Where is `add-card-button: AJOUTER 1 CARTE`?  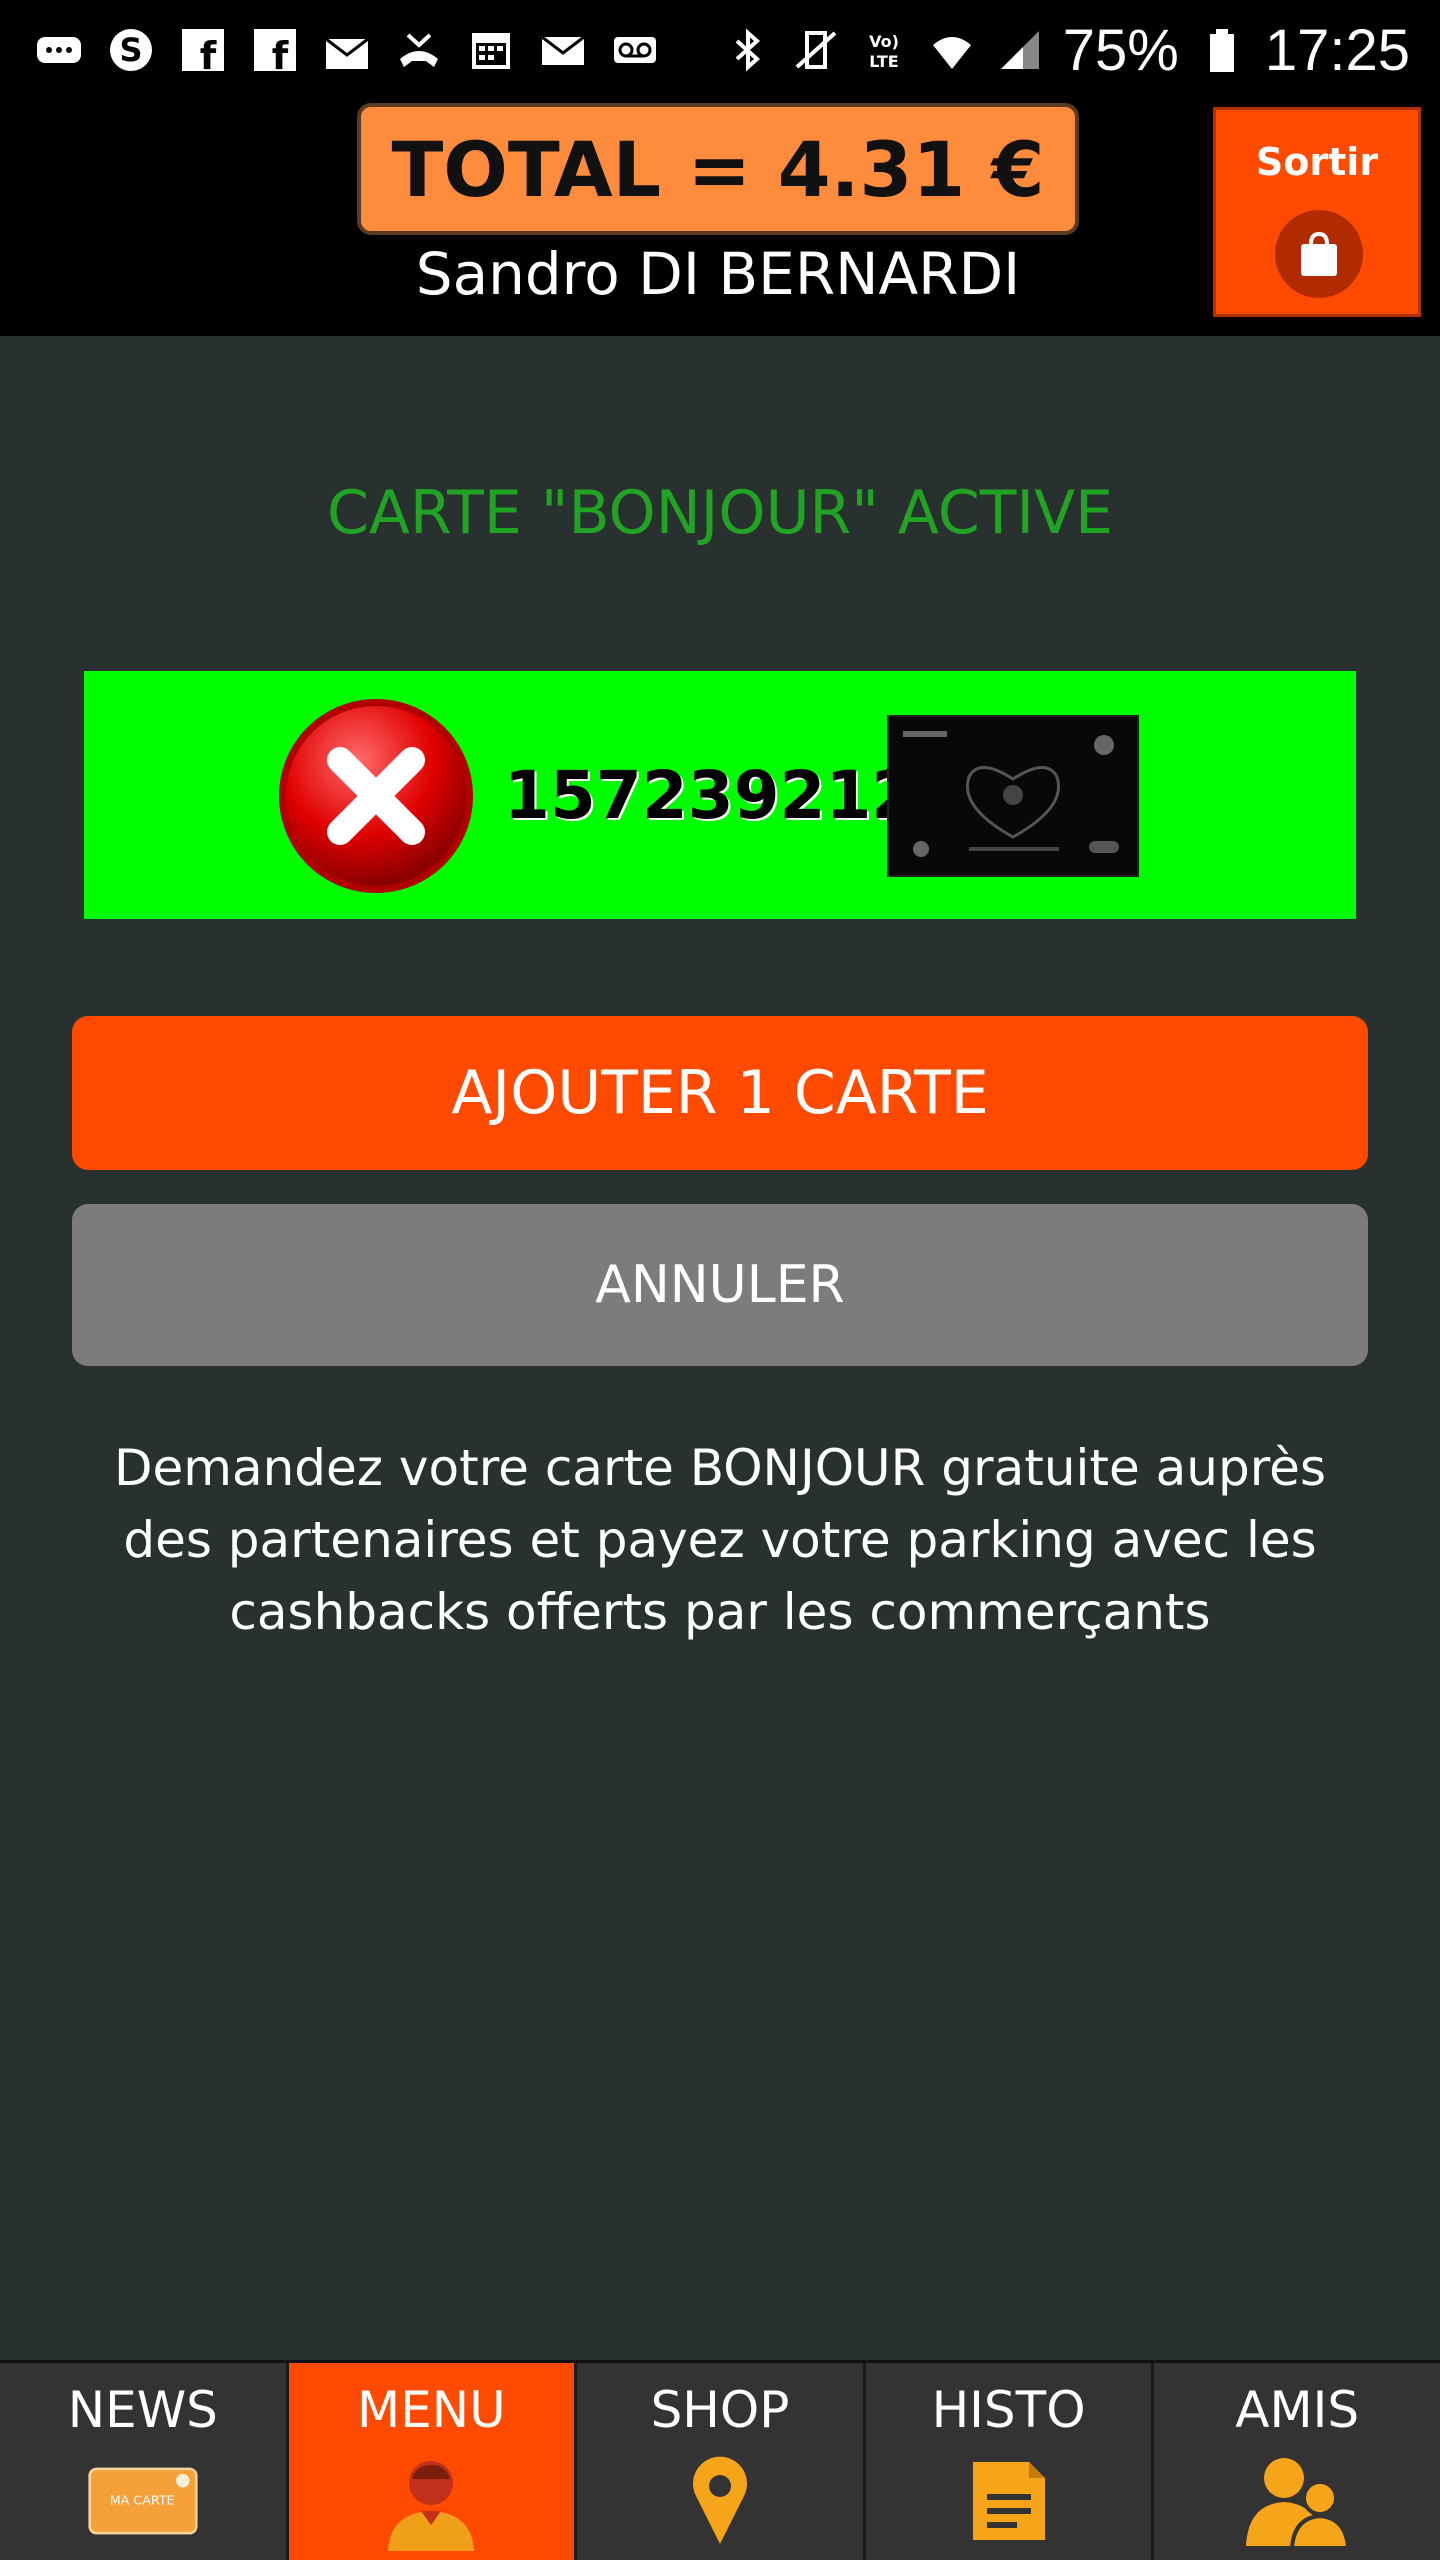
add-card-button: AJOUTER 1 CARTE is located at coordinates (720, 1093).